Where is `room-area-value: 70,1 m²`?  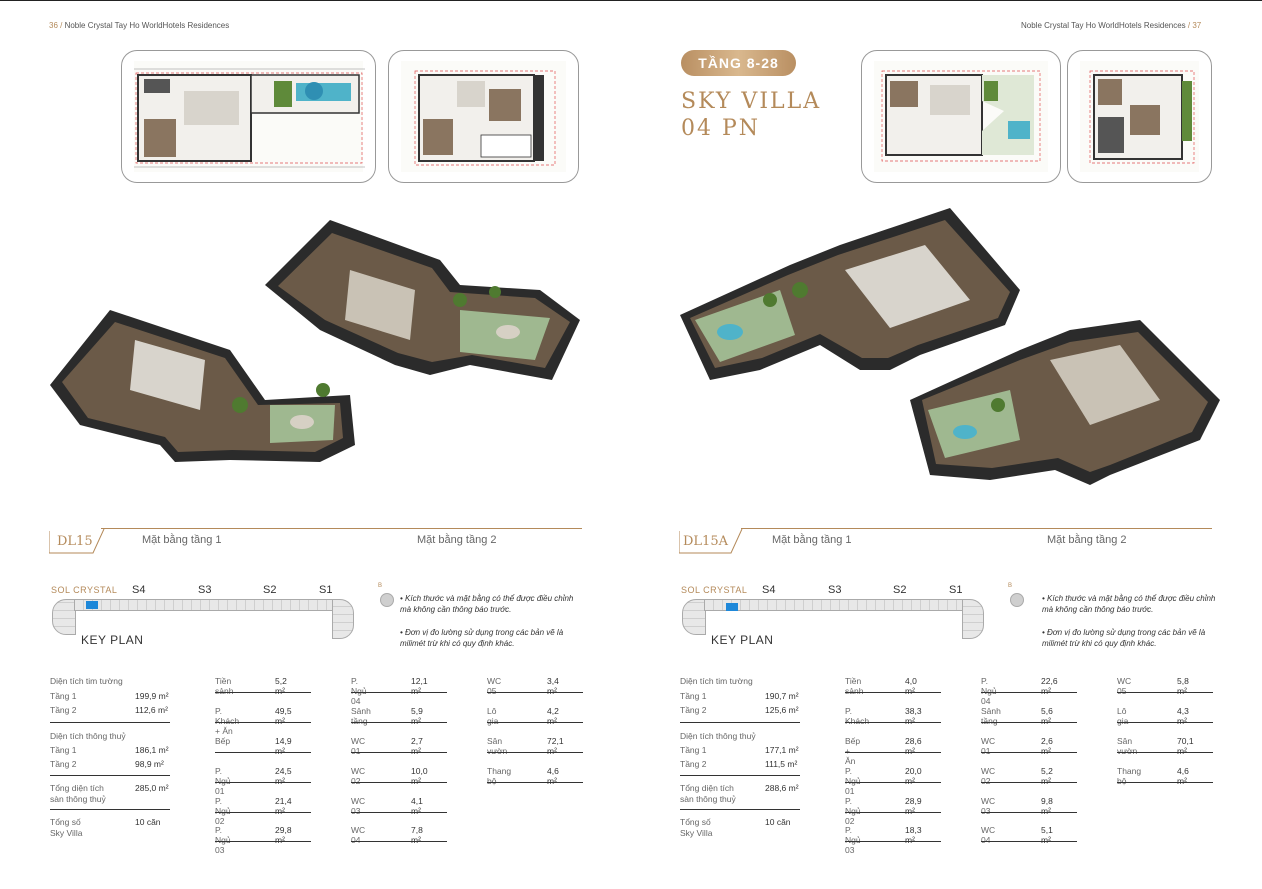
room-area-value: 70,1 m² is located at coordinates (1185, 746).